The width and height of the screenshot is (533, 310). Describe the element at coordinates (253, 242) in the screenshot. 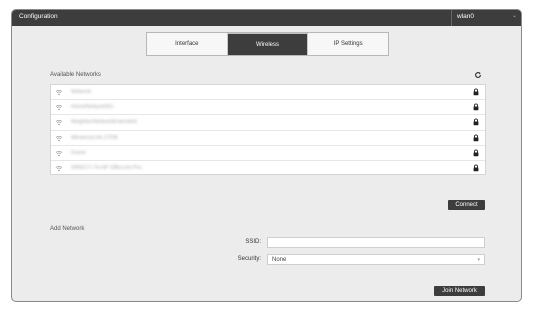

I see `ssid-label: SSID:` at that location.